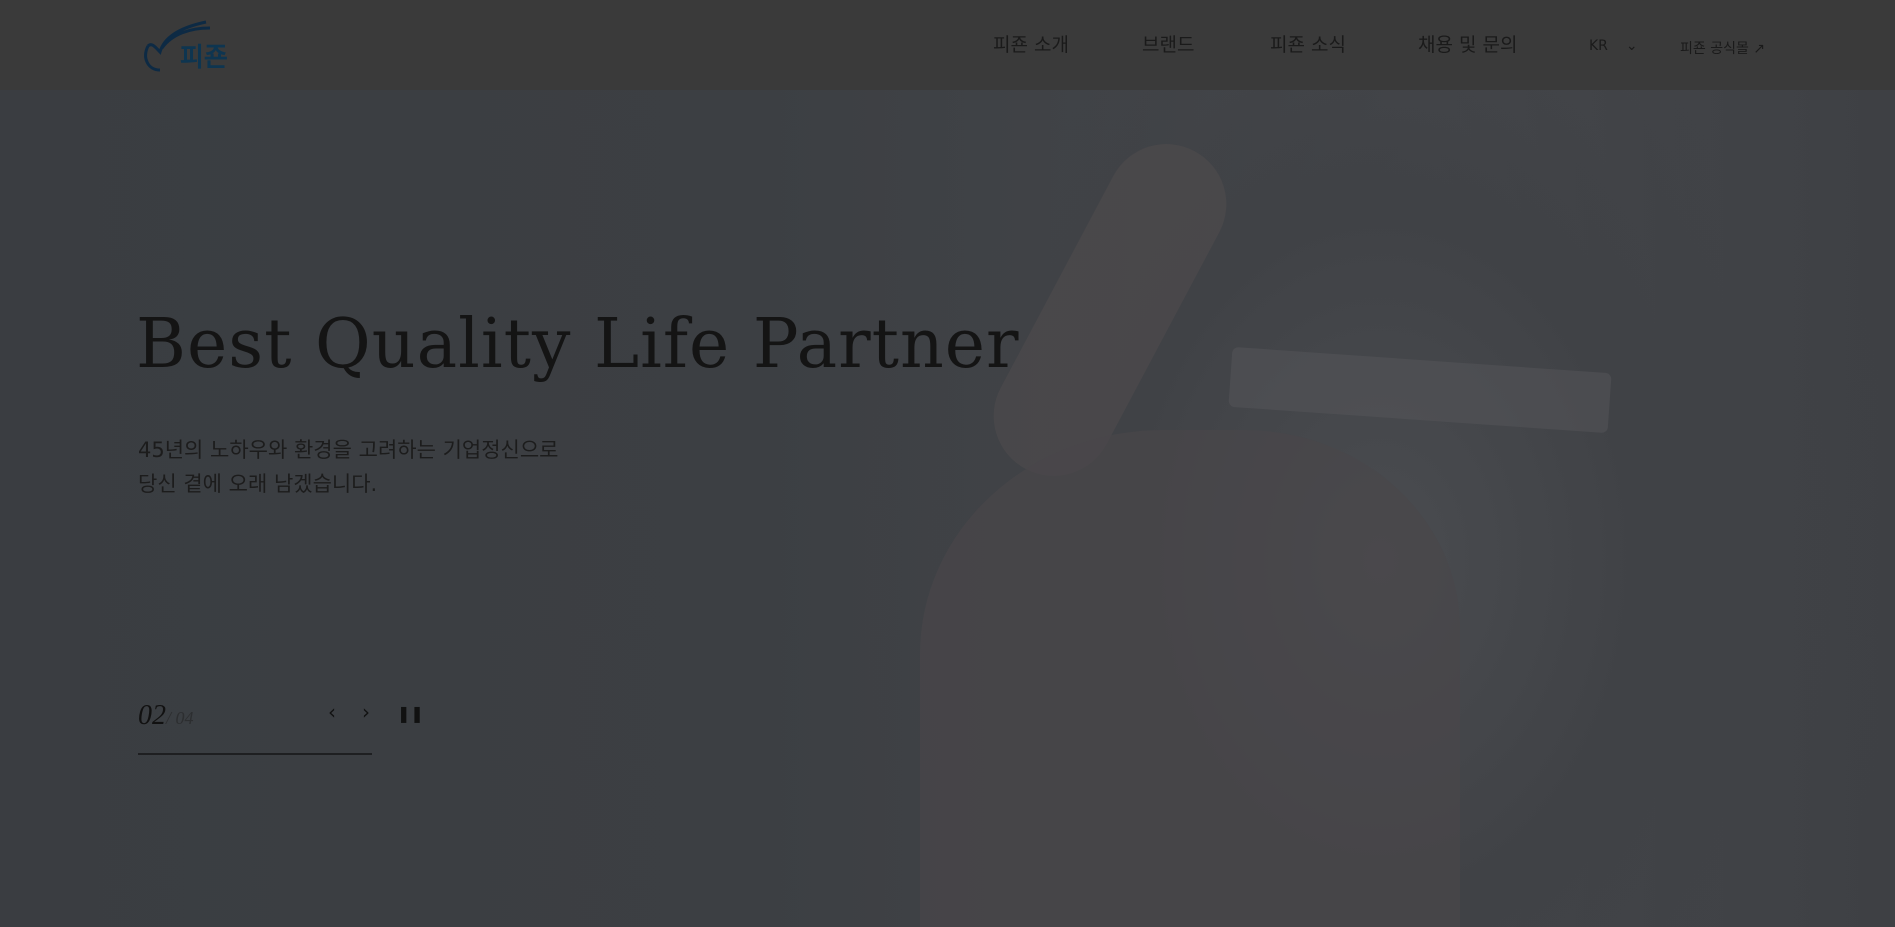 This screenshot has height=927, width=1895. I want to click on total-slides: / 04, so click(180, 718).